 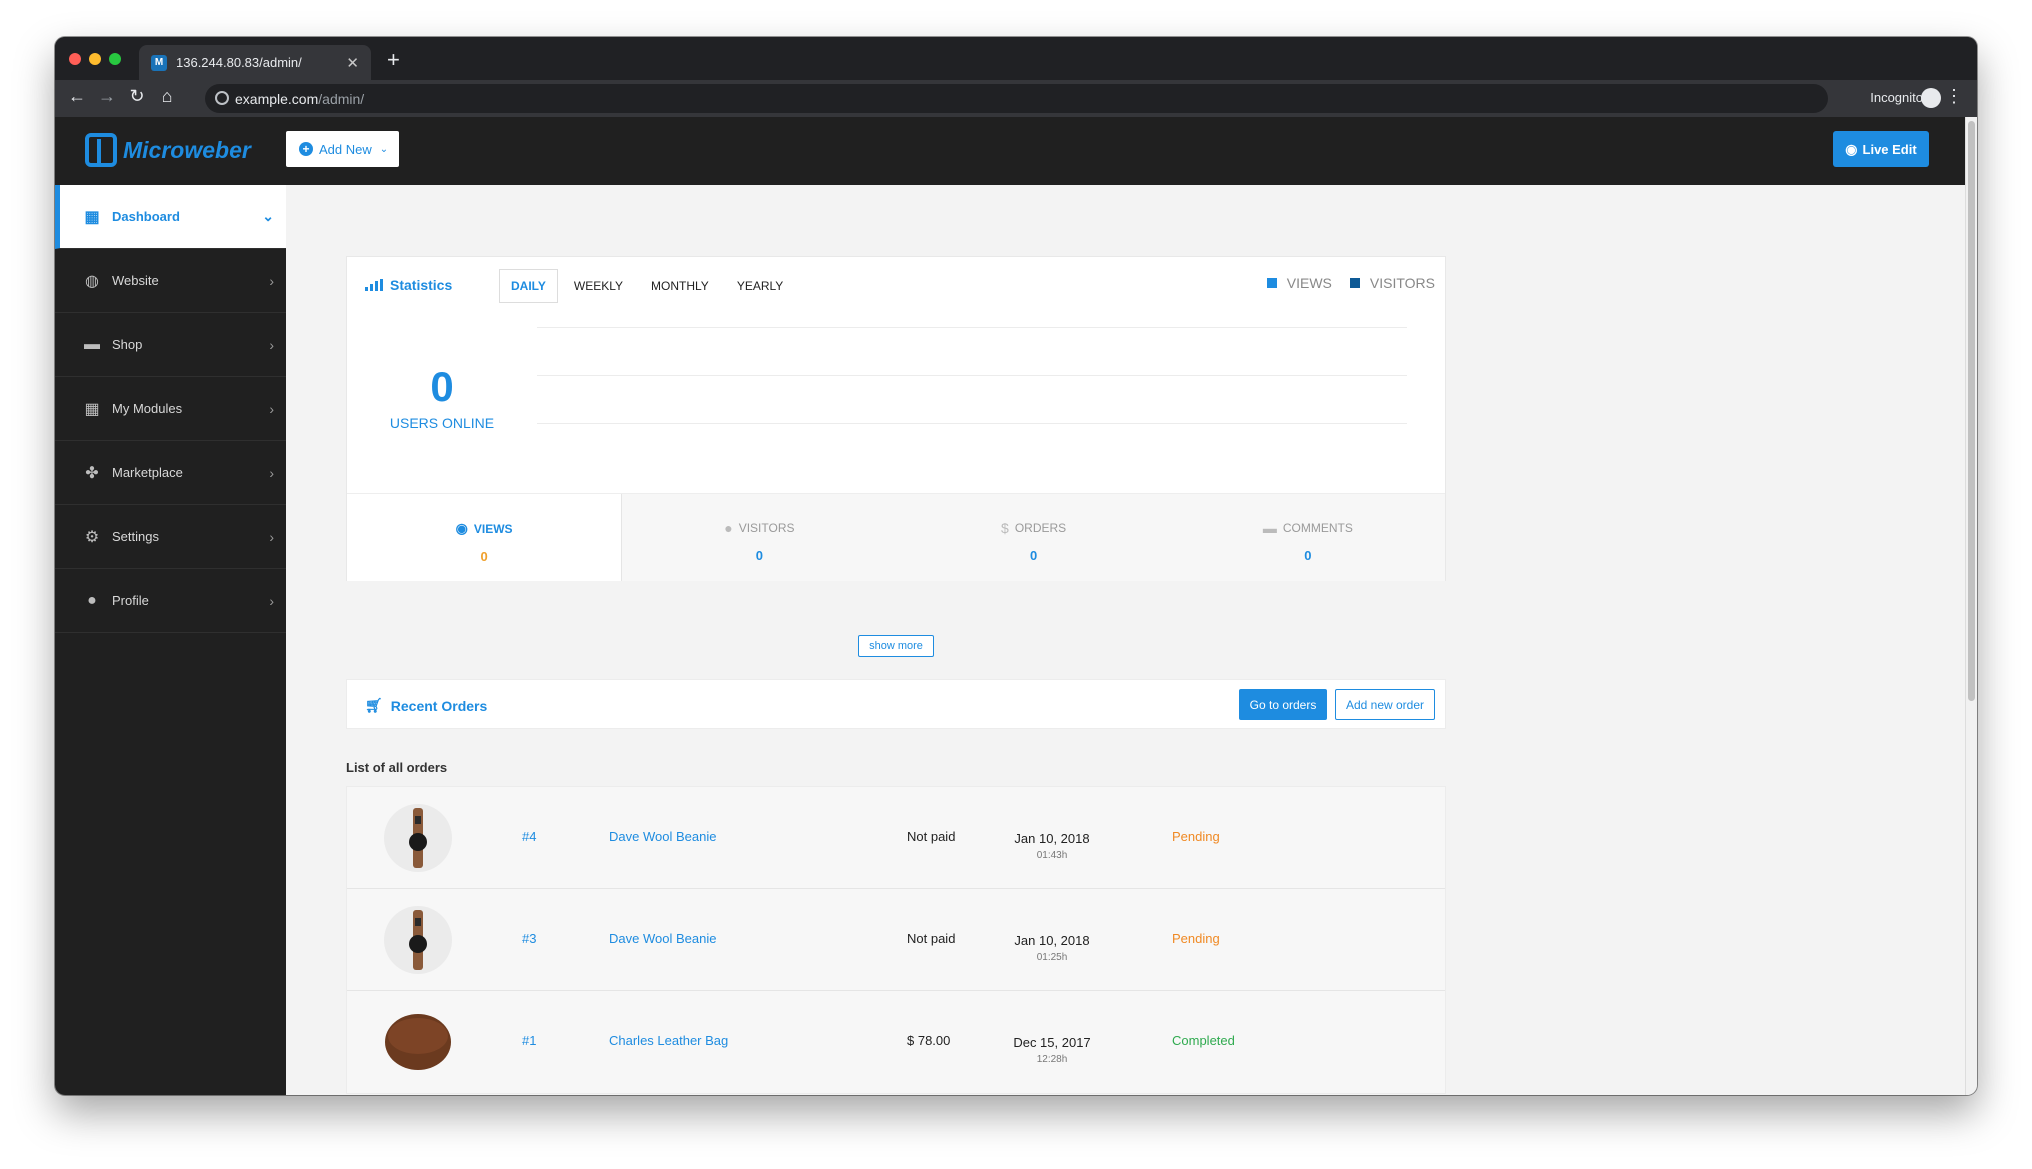 I want to click on metric-label: ORDERS, so click(x=1040, y=528).